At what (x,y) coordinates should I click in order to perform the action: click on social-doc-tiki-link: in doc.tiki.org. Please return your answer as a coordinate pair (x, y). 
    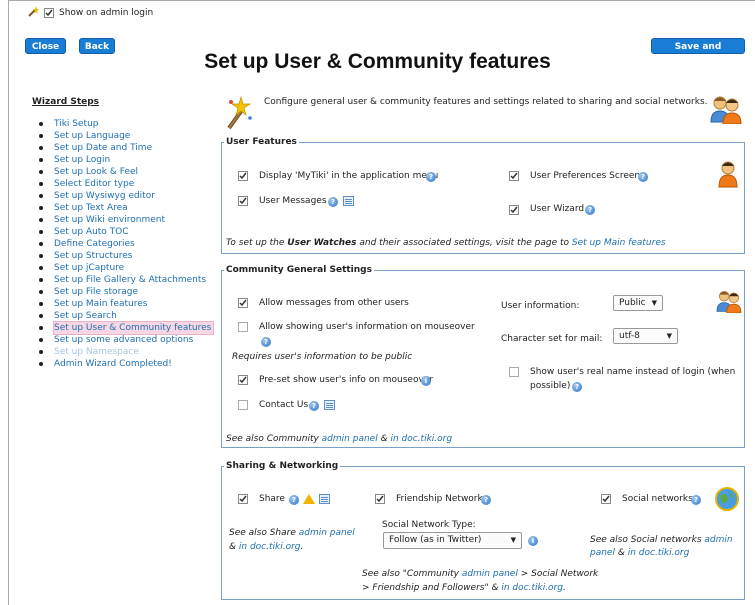
    Looking at the image, I should click on (659, 553).